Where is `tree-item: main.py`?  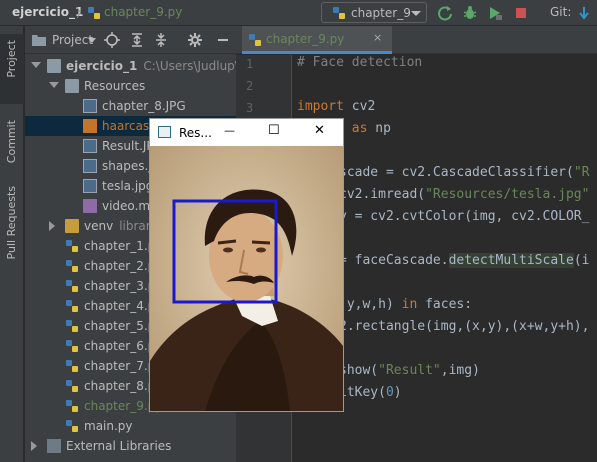 tree-item: main.py is located at coordinates (130, 426).